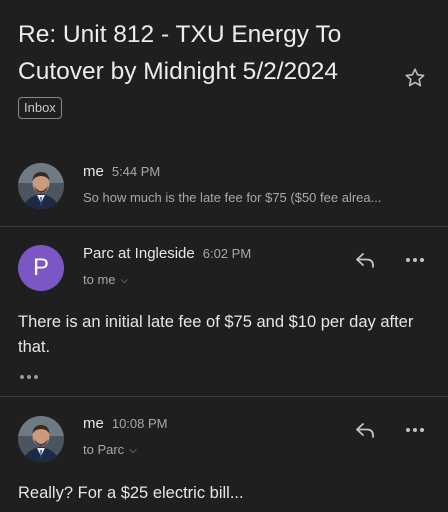 This screenshot has width=448, height=512. What do you see at coordinates (139, 253) in the screenshot?
I see `sender-label: Parc at Ingleside` at bounding box center [139, 253].